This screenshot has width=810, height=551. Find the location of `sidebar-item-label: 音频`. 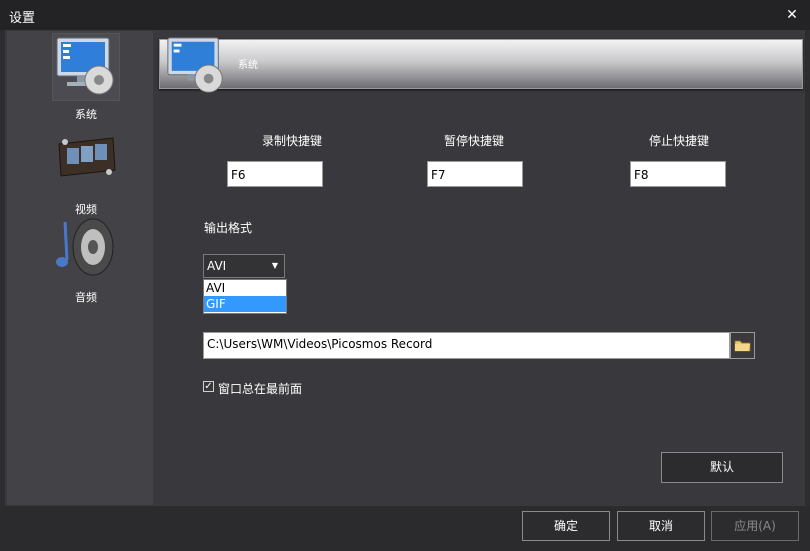

sidebar-item-label: 音频 is located at coordinates (86, 297).